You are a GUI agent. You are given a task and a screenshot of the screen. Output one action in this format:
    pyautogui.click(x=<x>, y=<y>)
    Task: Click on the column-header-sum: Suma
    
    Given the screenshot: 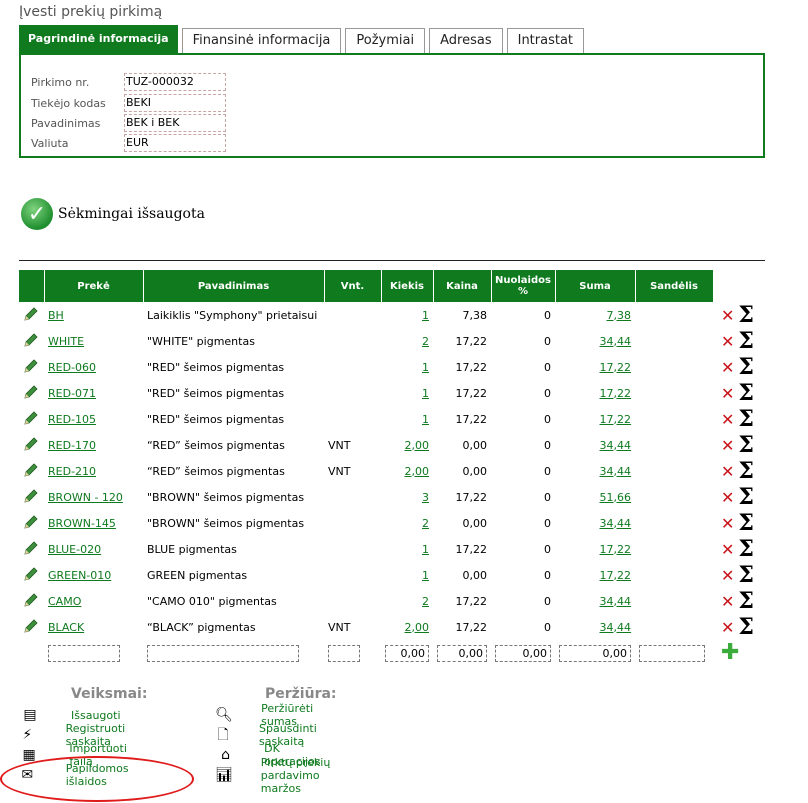 What is the action you would take?
    pyautogui.click(x=595, y=286)
    